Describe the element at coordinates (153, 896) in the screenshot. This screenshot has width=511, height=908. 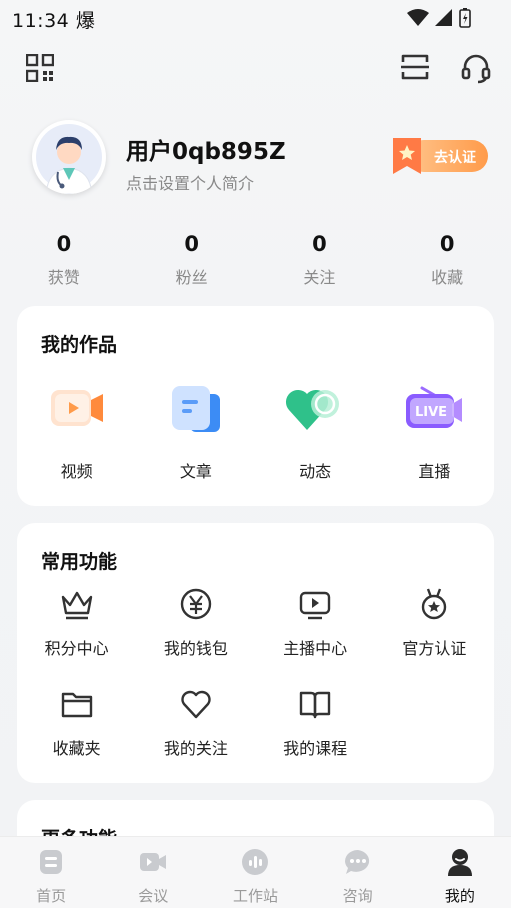
I see `nav-label: 会议` at that location.